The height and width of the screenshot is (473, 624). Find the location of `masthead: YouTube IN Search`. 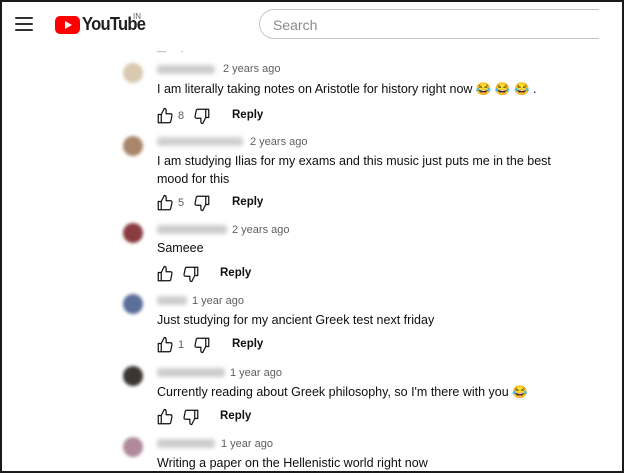

masthead: YouTube IN Search is located at coordinates (312, 24).